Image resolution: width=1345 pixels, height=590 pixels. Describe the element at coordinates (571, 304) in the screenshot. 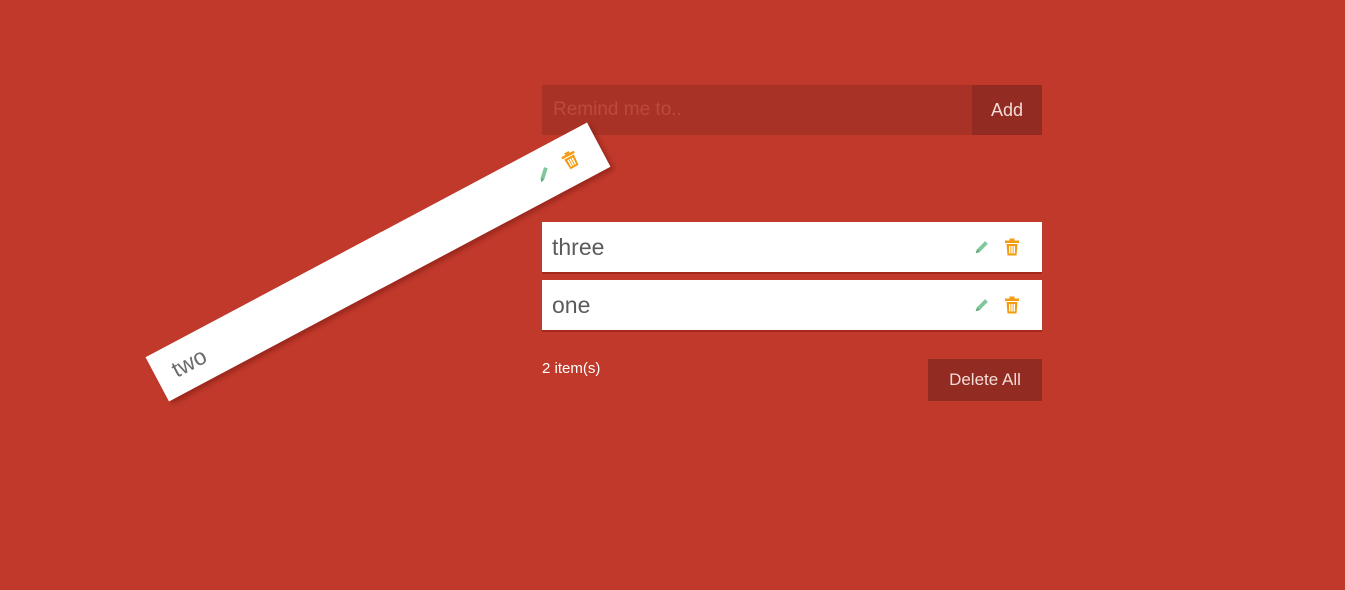

I see `item-text: one` at that location.